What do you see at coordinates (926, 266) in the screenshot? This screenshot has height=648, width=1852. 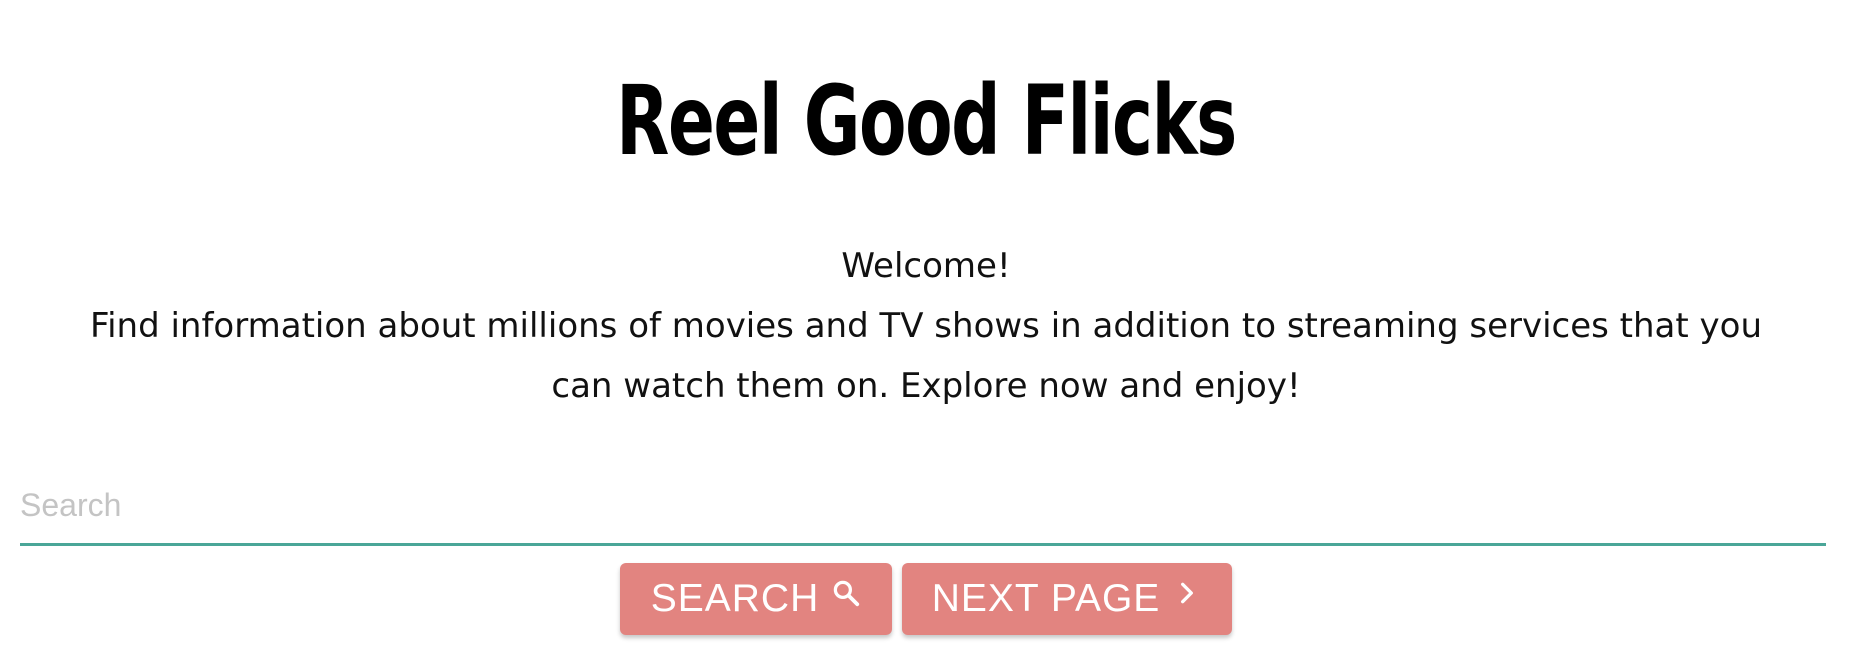 I see `welcome-message: Welcome!` at bounding box center [926, 266].